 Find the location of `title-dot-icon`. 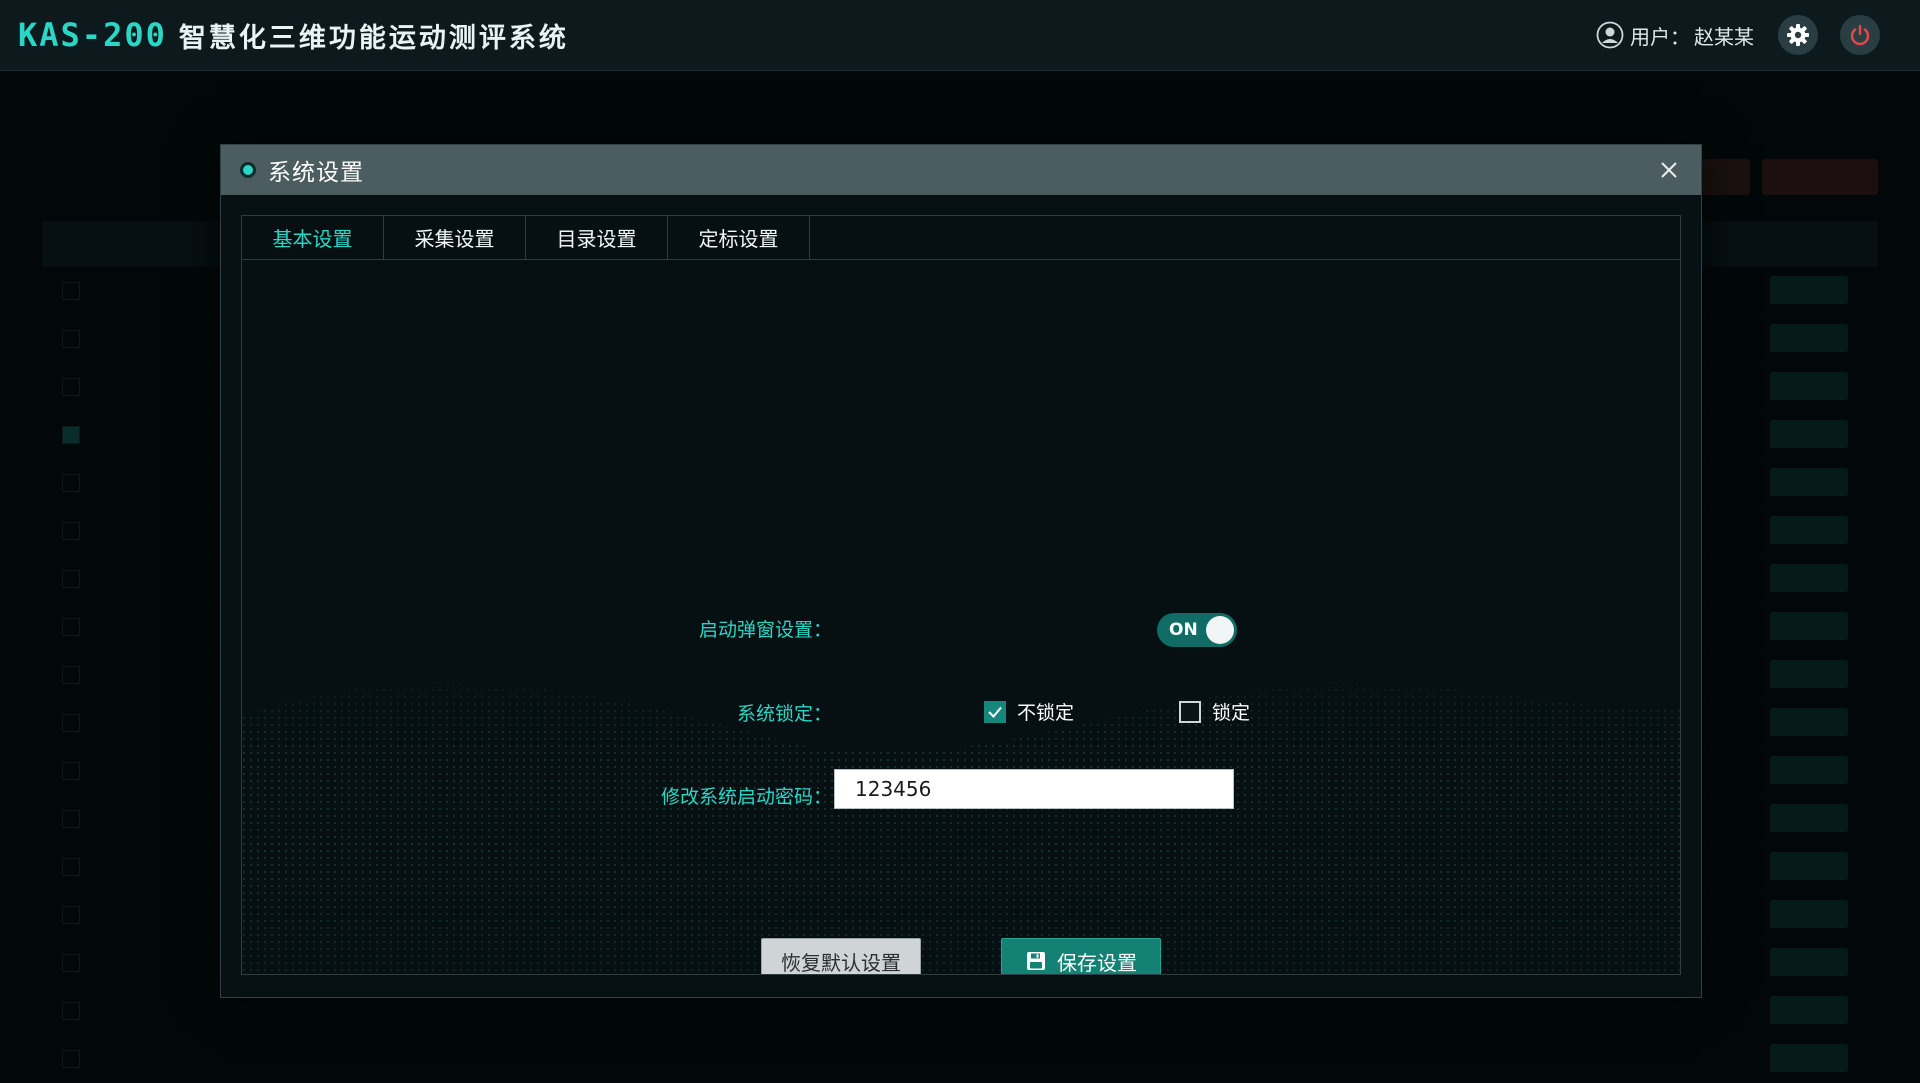

title-dot-icon is located at coordinates (248, 170).